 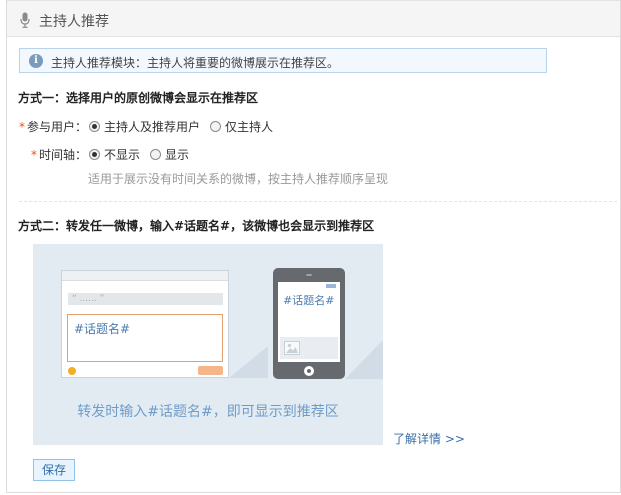 What do you see at coordinates (145, 299) in the screenshot?
I see `quote-field: “ ...... ”` at bounding box center [145, 299].